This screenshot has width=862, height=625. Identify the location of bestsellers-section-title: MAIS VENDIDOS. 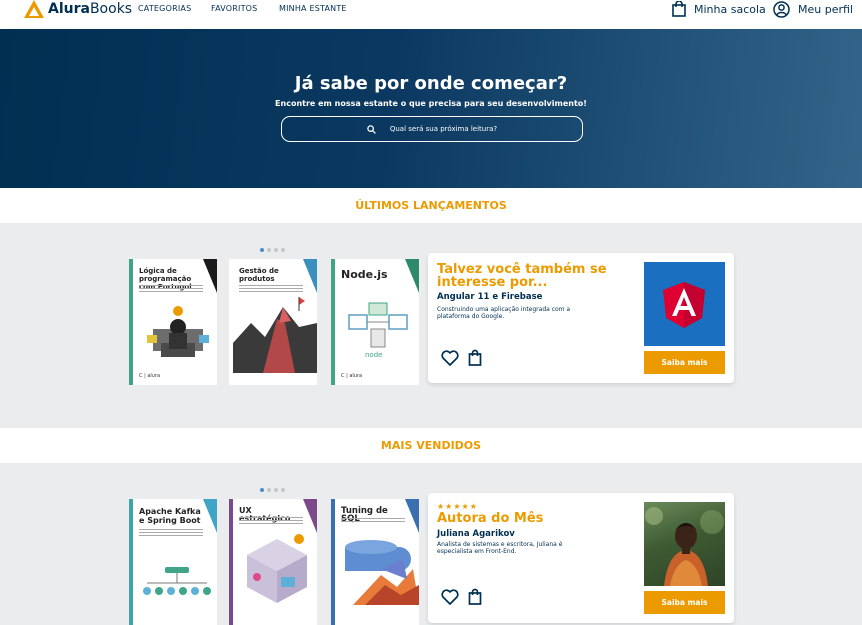
(431, 445).